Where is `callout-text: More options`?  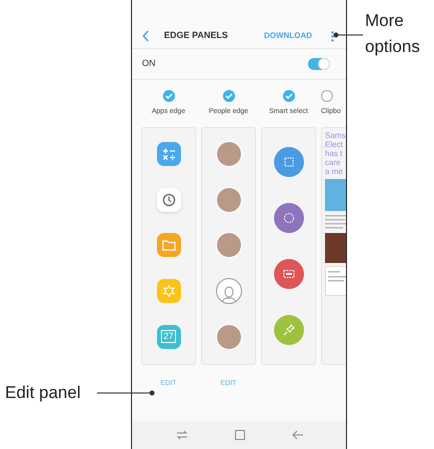
callout-text: More options is located at coordinates (393, 34).